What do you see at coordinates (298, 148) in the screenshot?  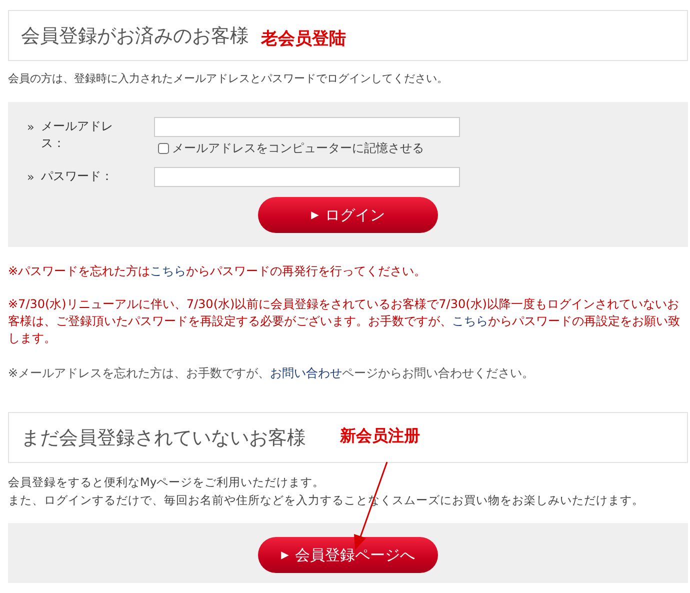 I see `checkbox-label: メールアドレスをコンピューターに記憶させる` at bounding box center [298, 148].